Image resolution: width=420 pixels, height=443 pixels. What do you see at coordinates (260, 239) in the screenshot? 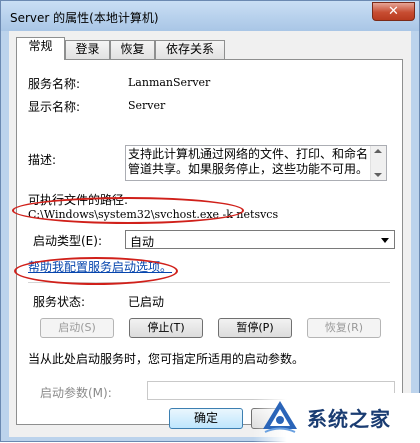
I see `startup-type-select: 自动` at bounding box center [260, 239].